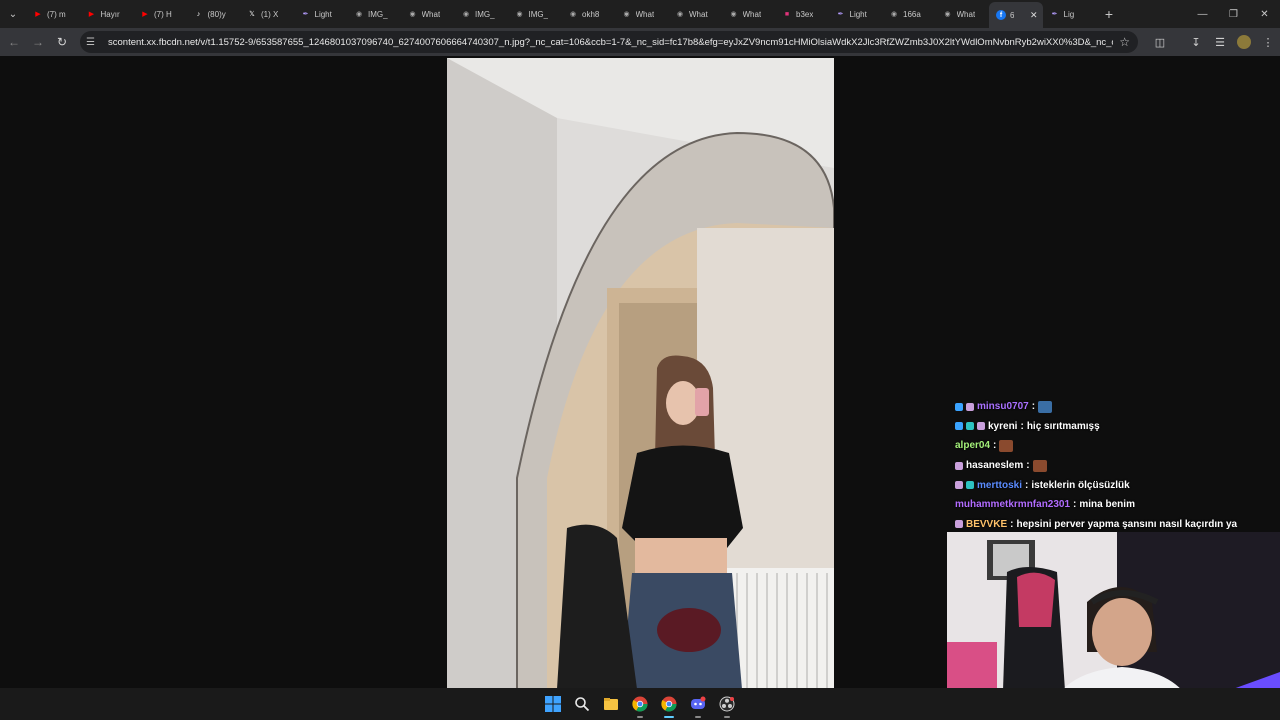  What do you see at coordinates (252, 14) in the screenshot?
I see `x-icon: 𝕏` at bounding box center [252, 14].